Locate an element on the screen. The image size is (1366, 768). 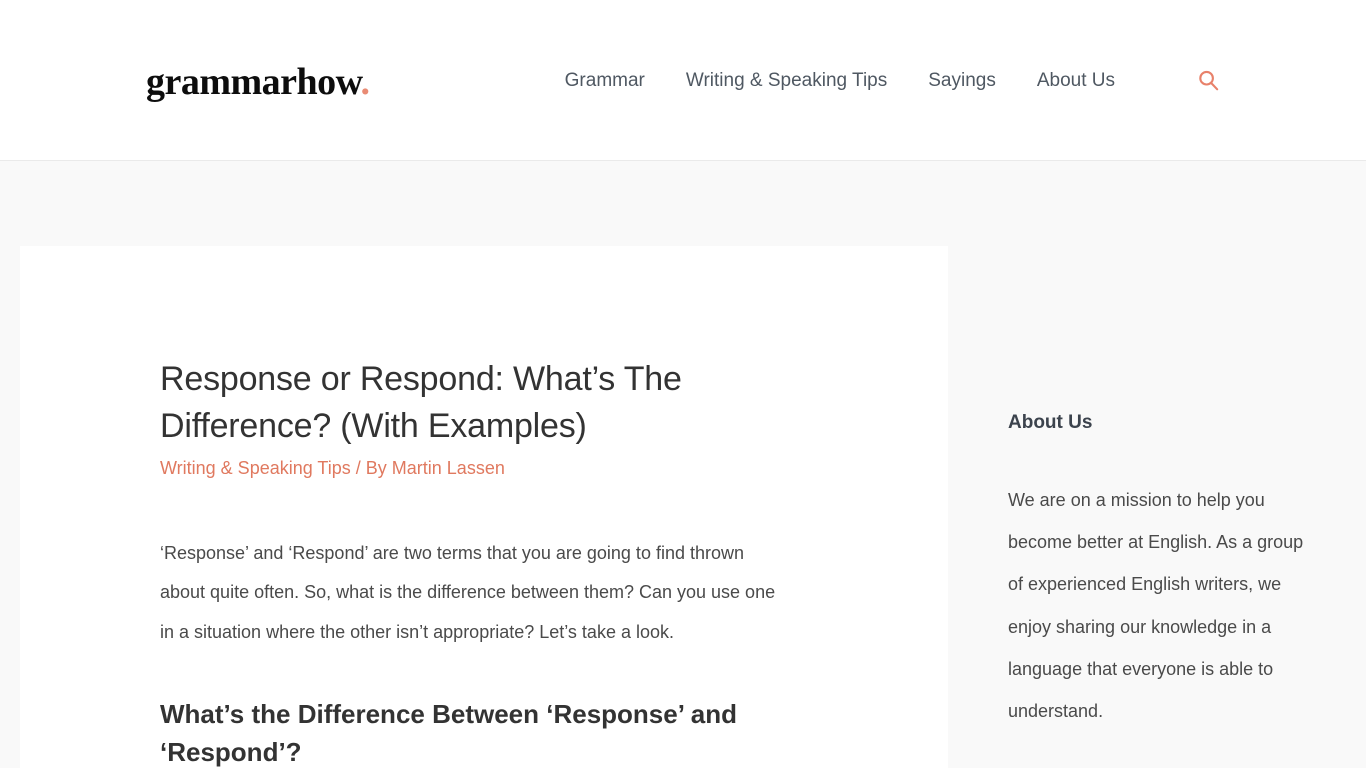
widget-title-about-us: About Us is located at coordinates (1050, 422).